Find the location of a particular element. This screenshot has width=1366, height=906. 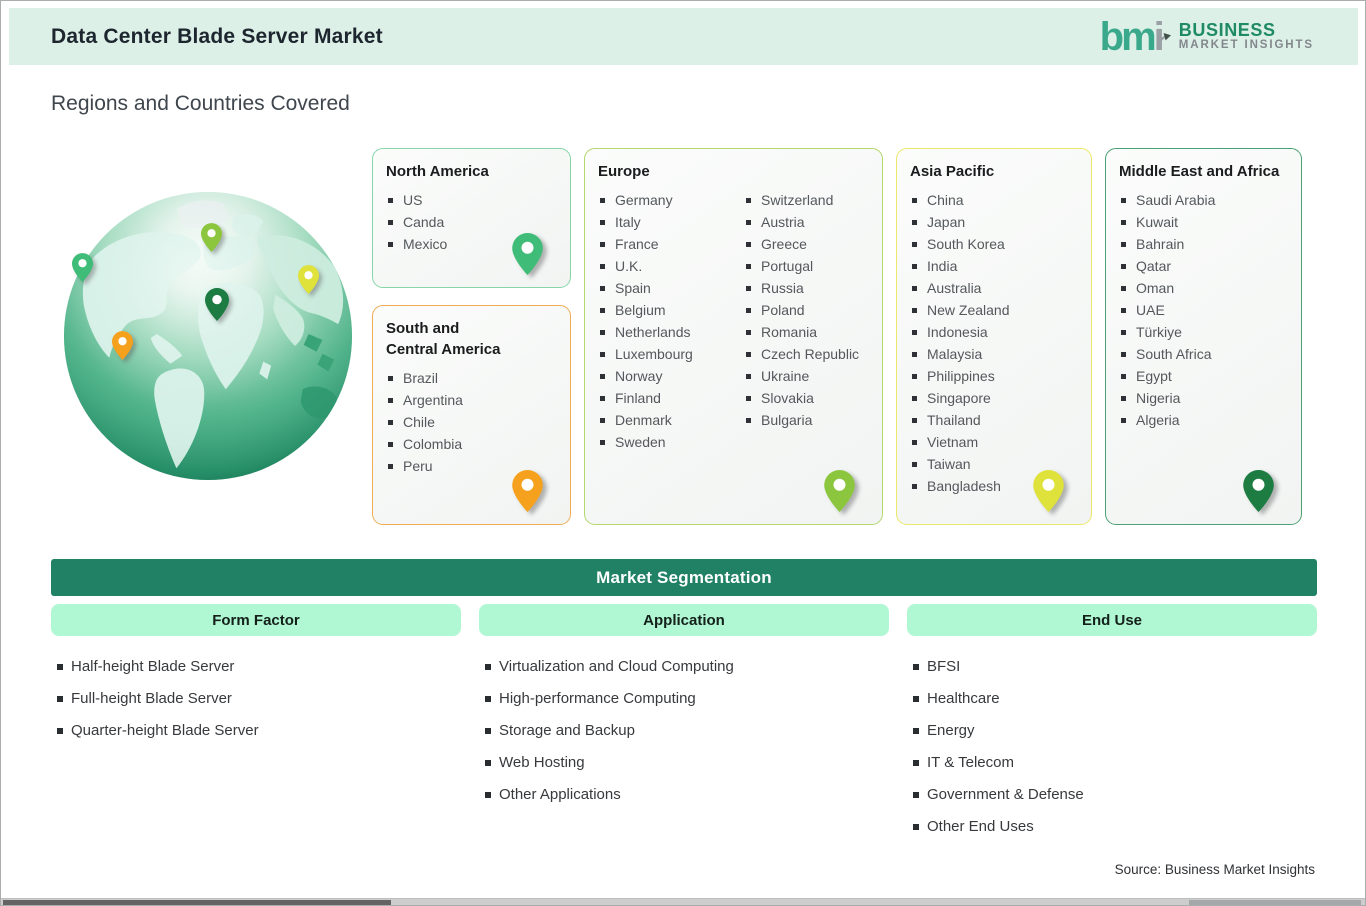

list-item: Saudi Arabia is located at coordinates (1203, 200).